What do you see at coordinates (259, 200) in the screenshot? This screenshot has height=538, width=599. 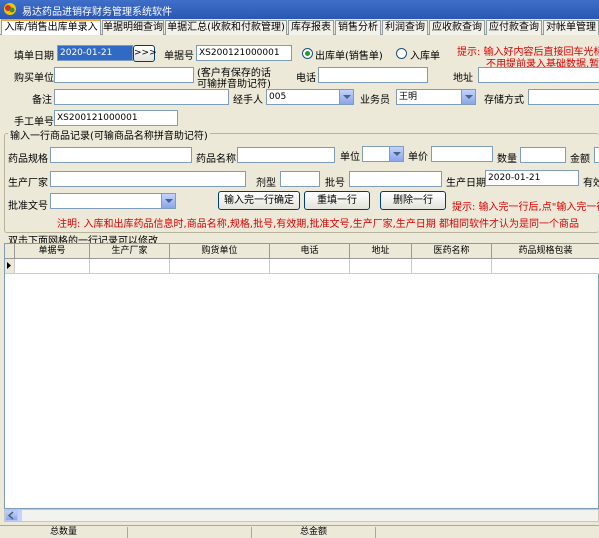 I see `confirm-row-button: 输入完一行确定` at bounding box center [259, 200].